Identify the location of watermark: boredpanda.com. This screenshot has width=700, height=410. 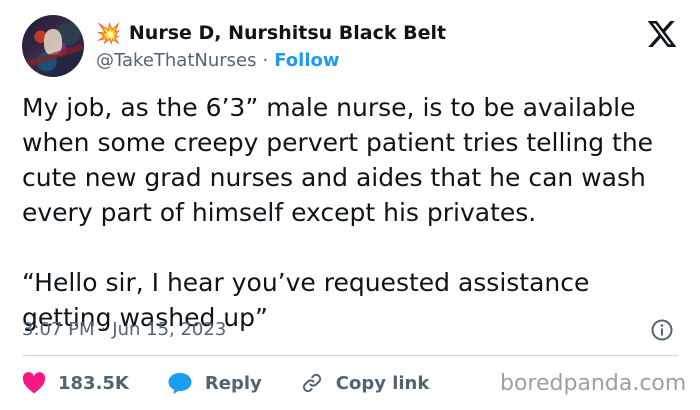
(593, 383).